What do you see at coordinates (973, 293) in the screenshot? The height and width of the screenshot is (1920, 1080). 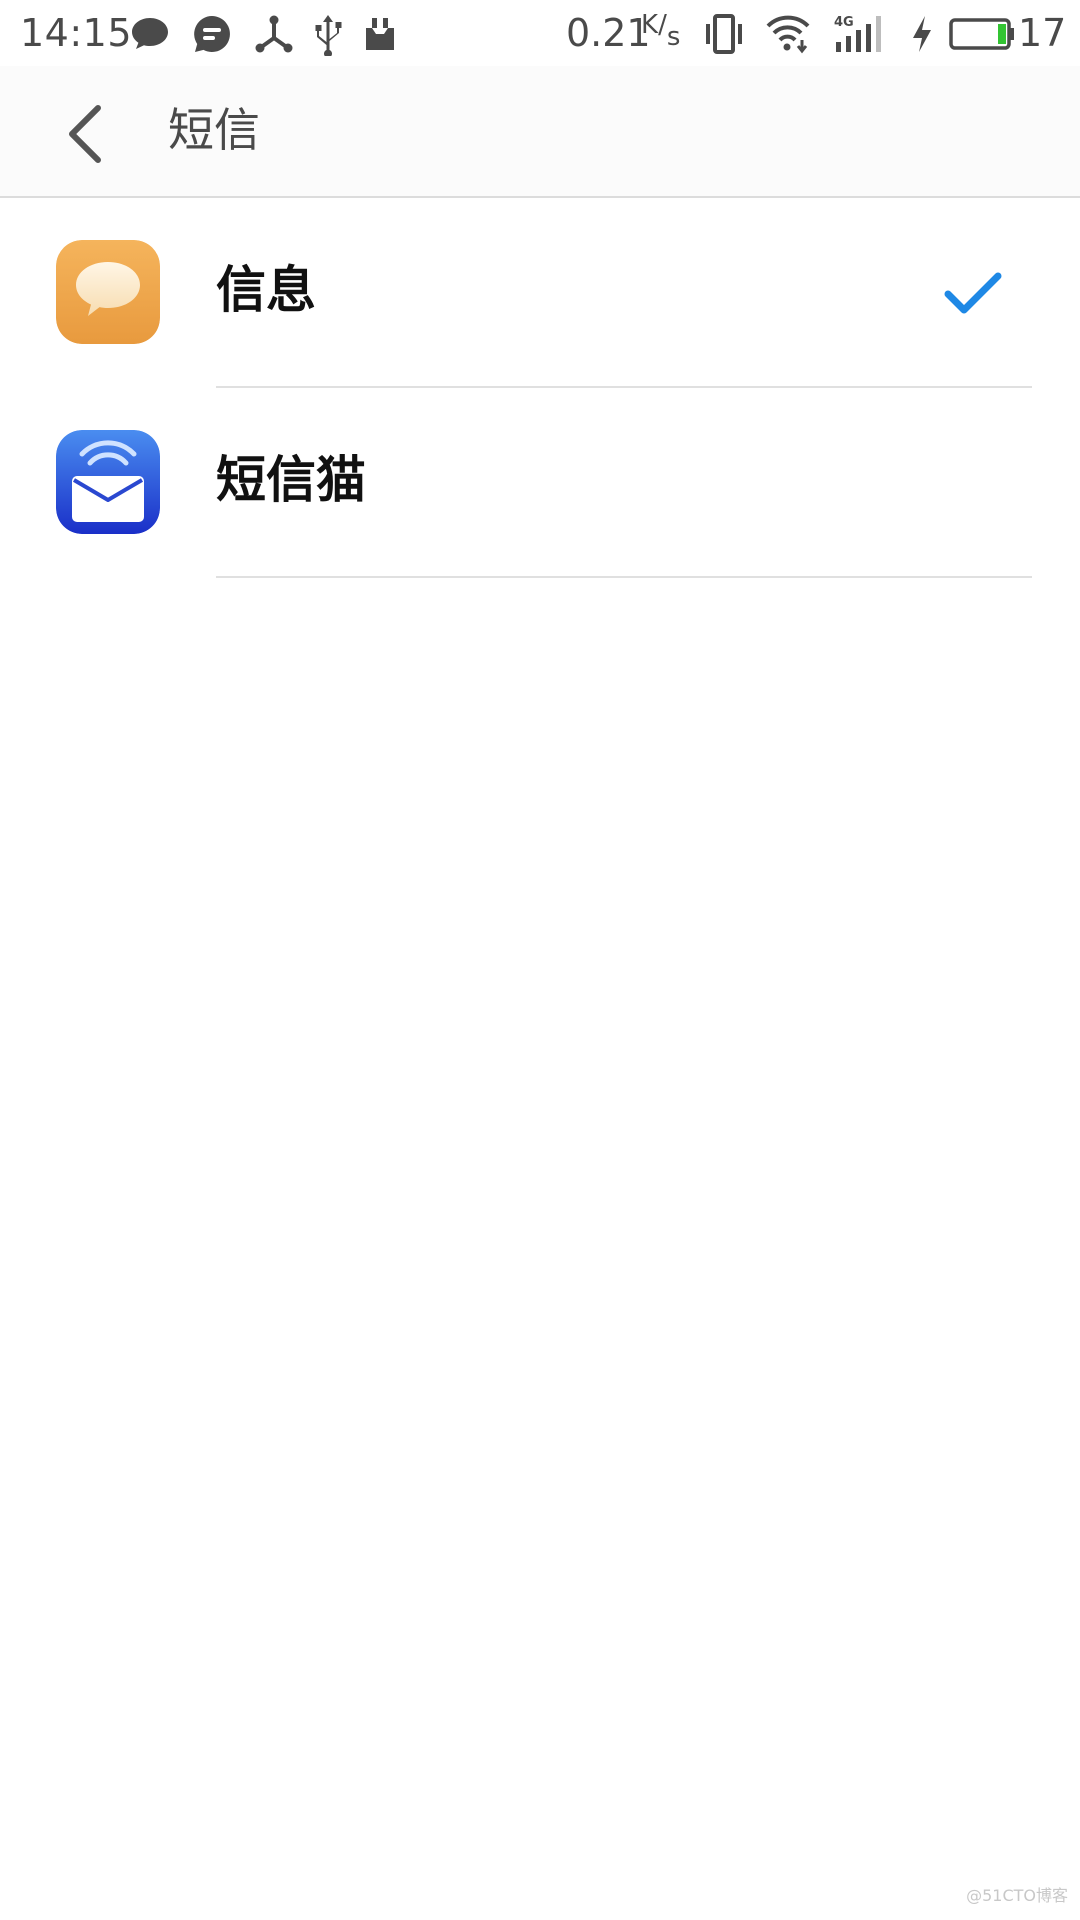 I see `selected-check-icon` at bounding box center [973, 293].